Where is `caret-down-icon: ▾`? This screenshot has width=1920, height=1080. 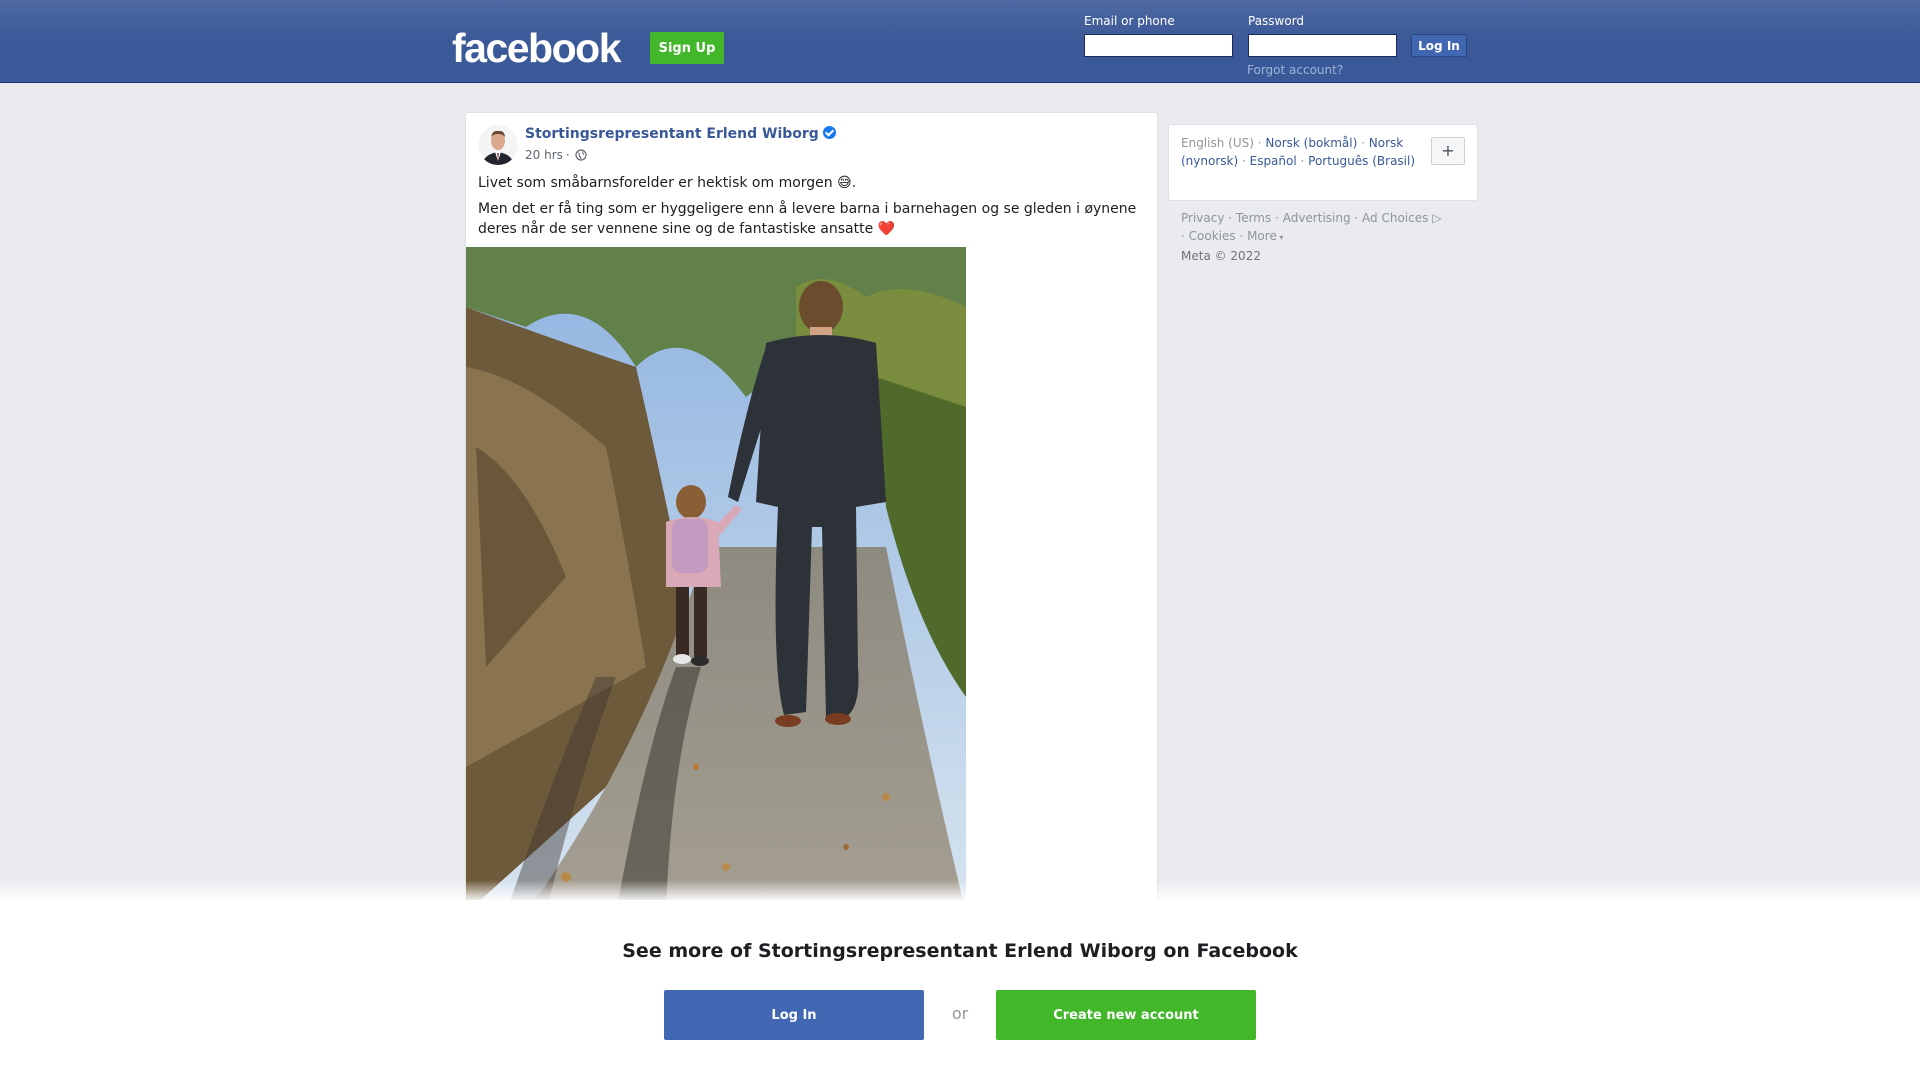 caret-down-icon: ▾ is located at coordinates (1280, 237).